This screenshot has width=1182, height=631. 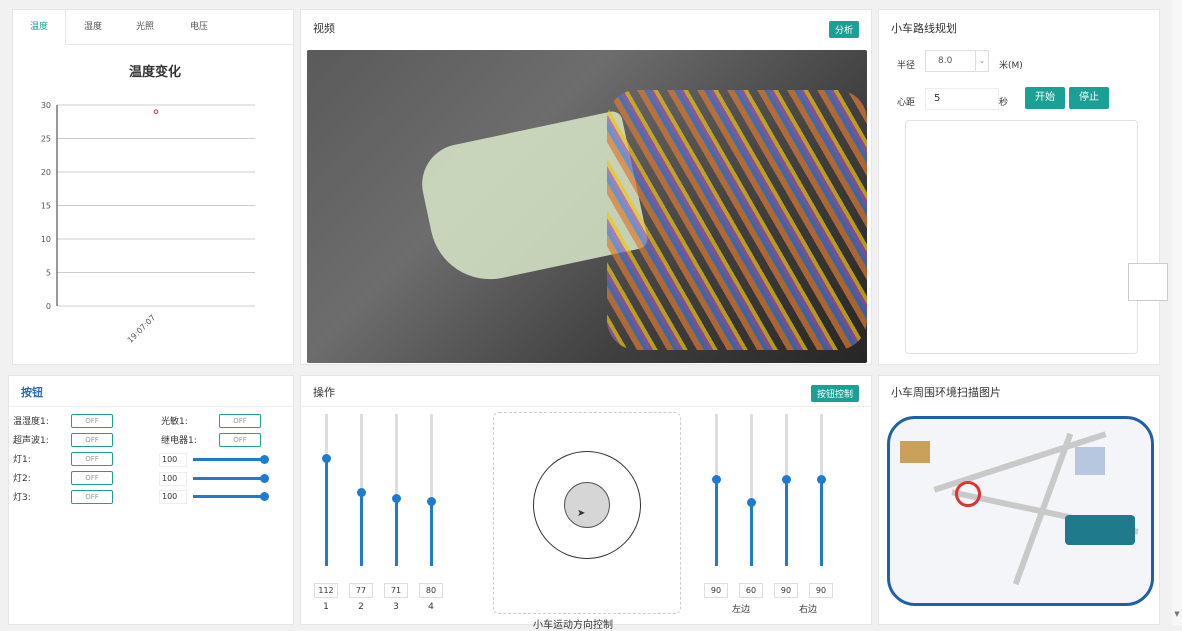 I want to click on speed-label: 心距, so click(x=906, y=103).